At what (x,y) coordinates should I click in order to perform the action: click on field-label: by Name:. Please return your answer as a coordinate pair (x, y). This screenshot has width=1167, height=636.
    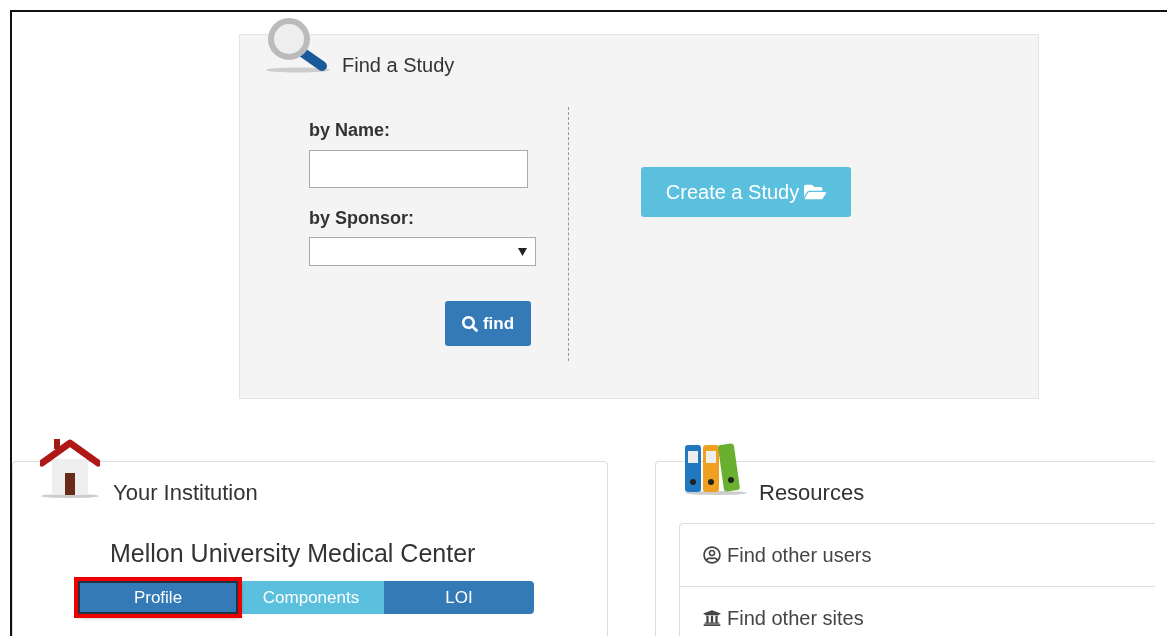
    Looking at the image, I should click on (350, 130).